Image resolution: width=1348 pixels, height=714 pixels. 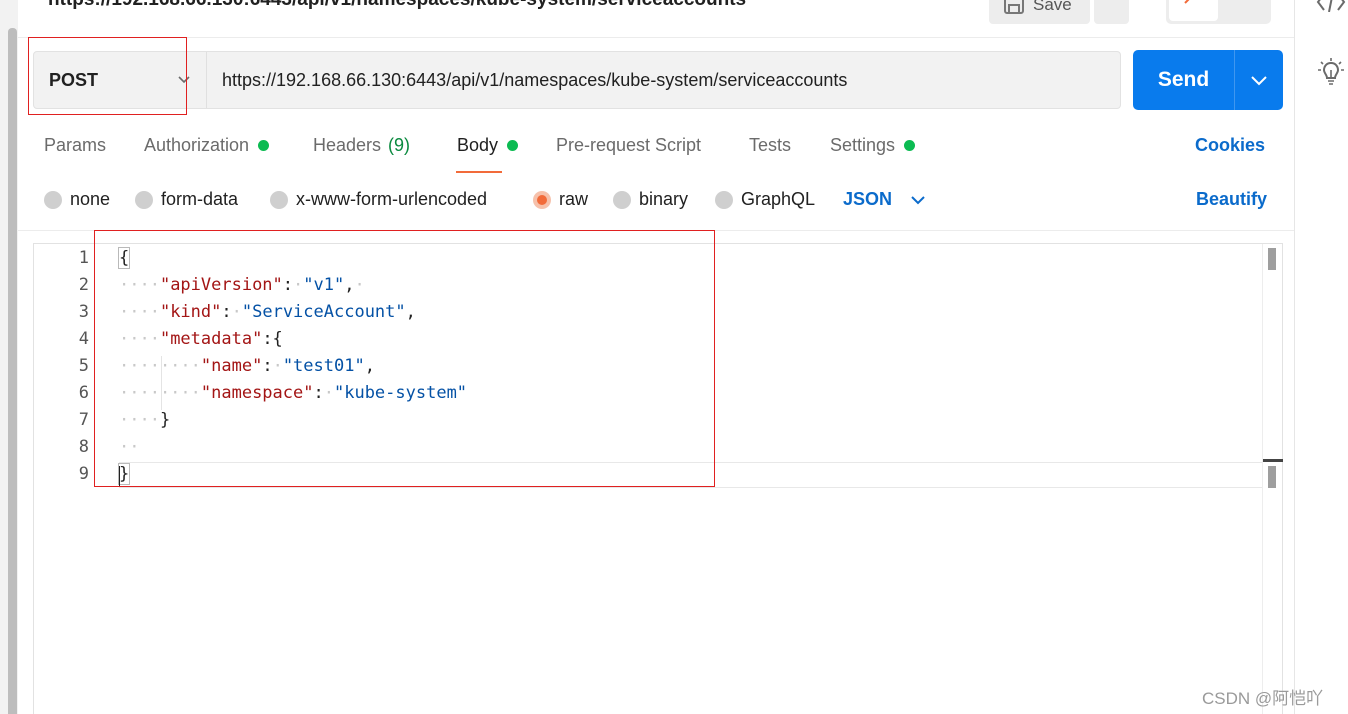 I want to click on line-number: 6, so click(x=83, y=393).